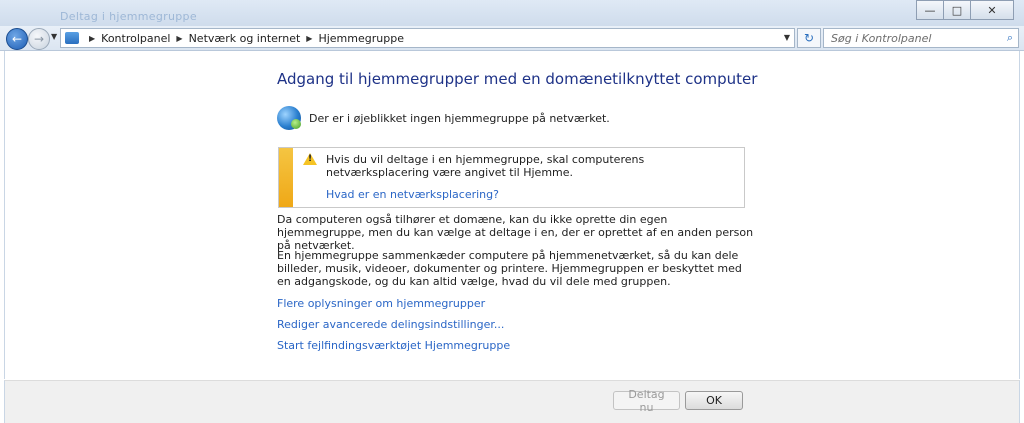 The image size is (1024, 423). What do you see at coordinates (412, 194) in the screenshot?
I see `network-location-link: Hvad er en netværksplacering?` at bounding box center [412, 194].